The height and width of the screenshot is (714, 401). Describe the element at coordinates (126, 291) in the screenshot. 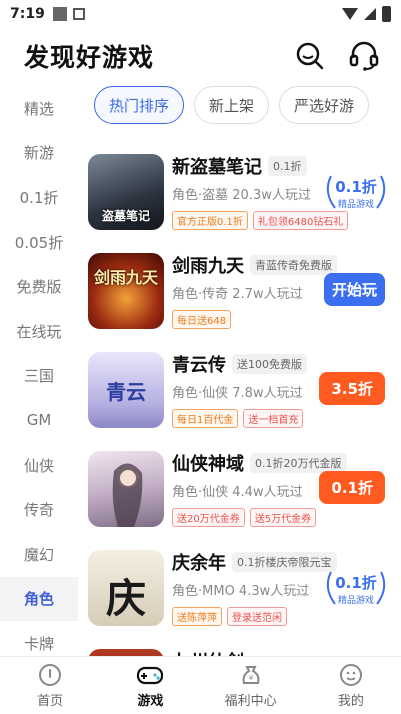

I see `game-cover-image: 剑雨九天` at that location.